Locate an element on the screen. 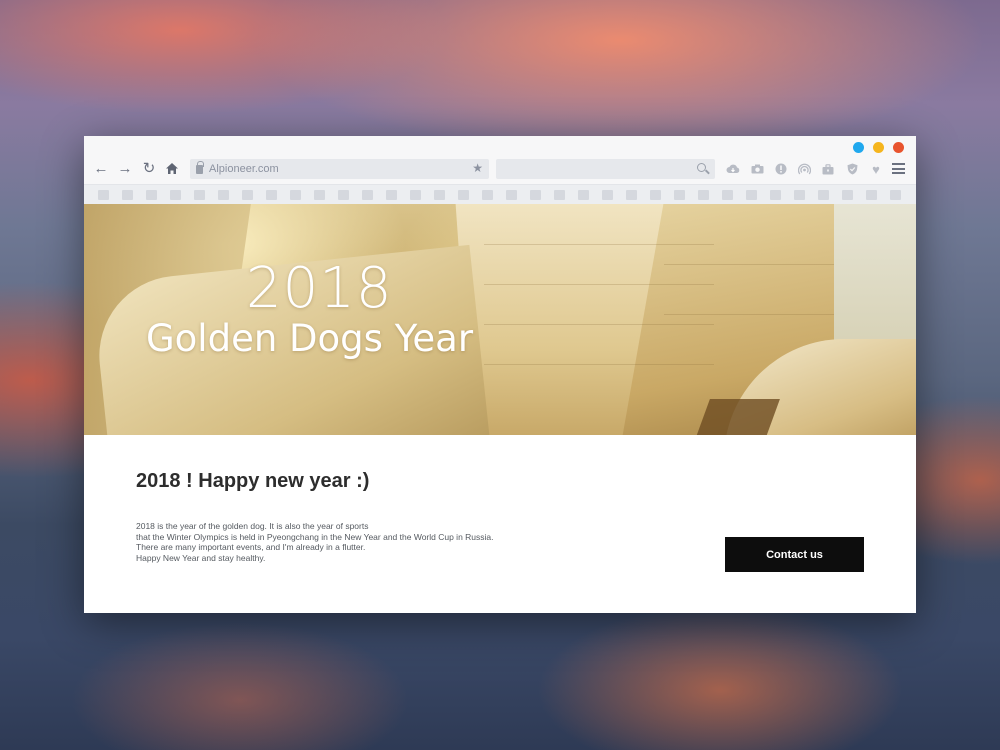 This screenshot has width=1000, height=750. shield-icon is located at coordinates (852, 169).